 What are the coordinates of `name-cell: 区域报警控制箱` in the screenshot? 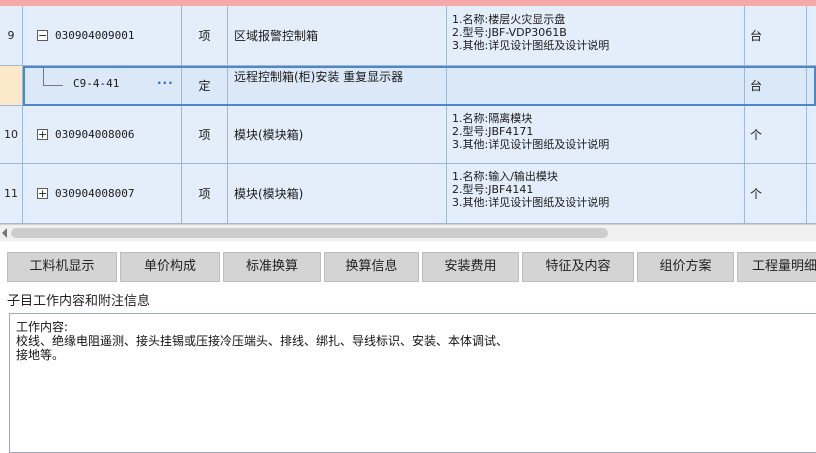 It's located at (337, 36).